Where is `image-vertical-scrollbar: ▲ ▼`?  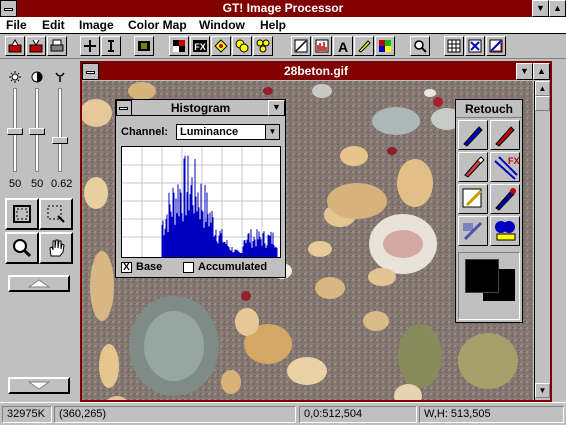
image-vertical-scrollbar: ▲ ▼ is located at coordinates (542, 240).